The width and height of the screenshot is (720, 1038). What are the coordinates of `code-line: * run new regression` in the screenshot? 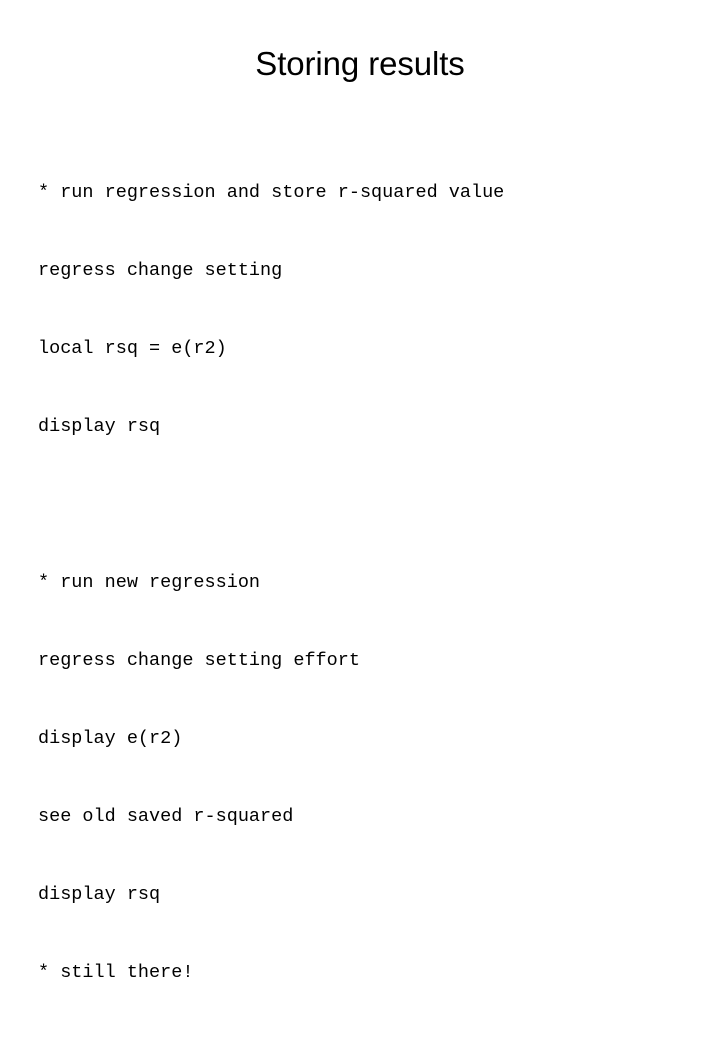 It's located at (149, 582).